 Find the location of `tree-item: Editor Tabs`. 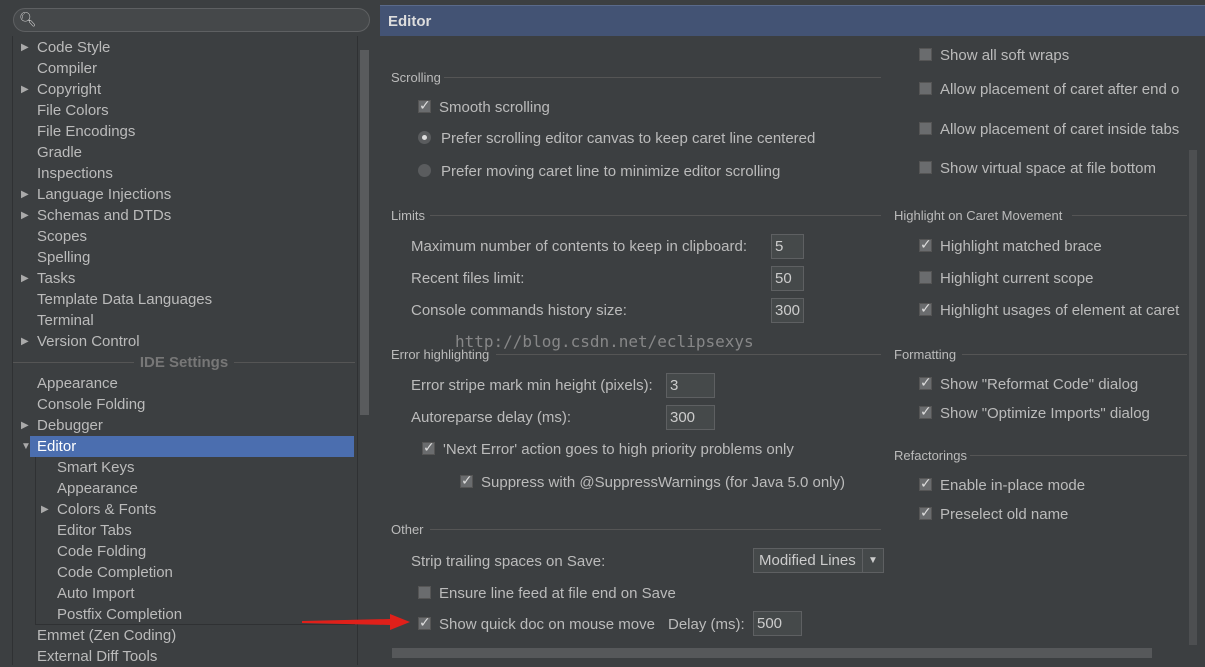

tree-item: Editor Tabs is located at coordinates (94, 530).